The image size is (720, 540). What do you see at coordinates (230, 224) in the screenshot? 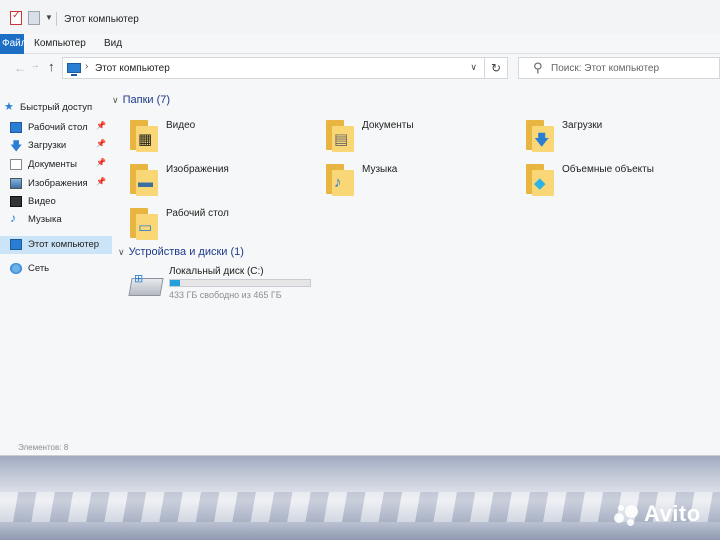
I see `folder-desktop: ▭ Рабочий стол` at bounding box center [230, 224].